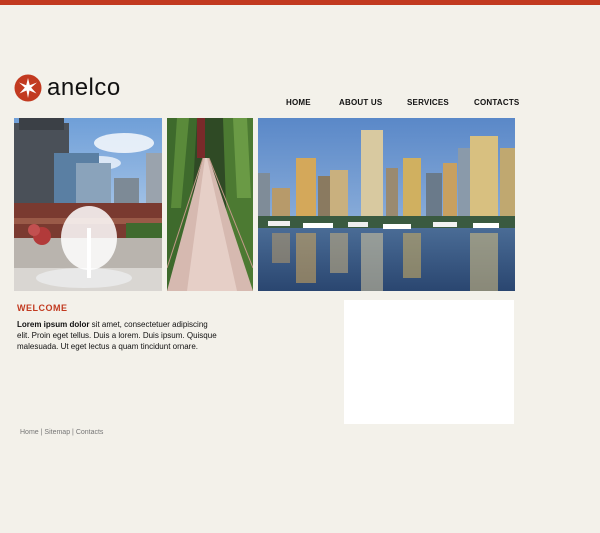 This screenshot has height=533, width=600. What do you see at coordinates (53, 324) in the screenshot?
I see `welcome-lead: Lorem ipsum dolor` at bounding box center [53, 324].